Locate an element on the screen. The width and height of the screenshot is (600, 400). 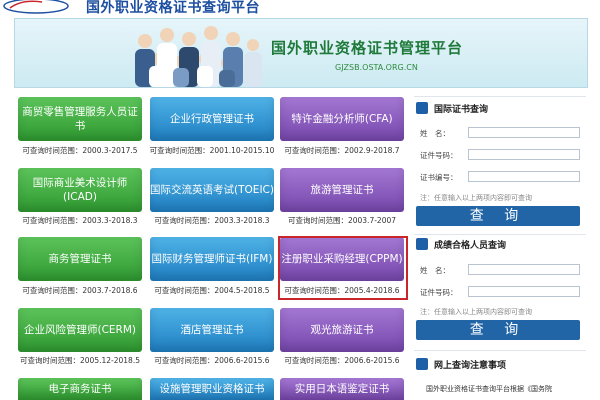
tile-label: 国际交流英语考试(TOEIC) is located at coordinates (212, 190).